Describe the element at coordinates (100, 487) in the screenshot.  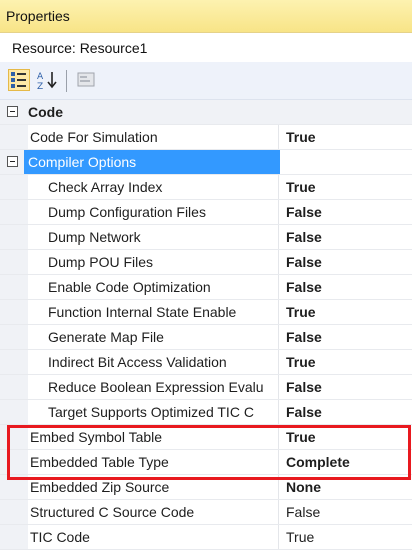
I see `property-name: Embedded Zip Source` at that location.